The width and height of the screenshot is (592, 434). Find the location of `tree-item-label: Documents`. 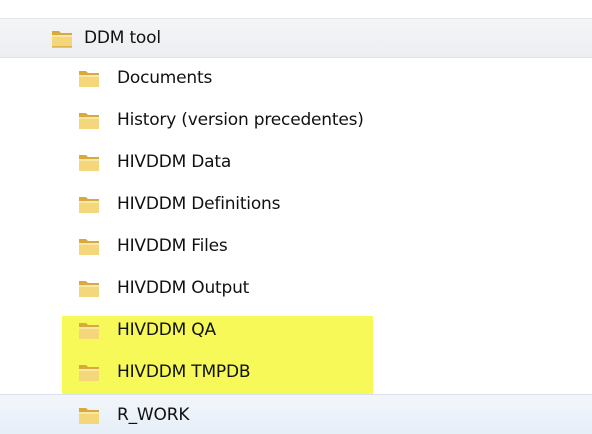

tree-item-label: Documents is located at coordinates (165, 78).